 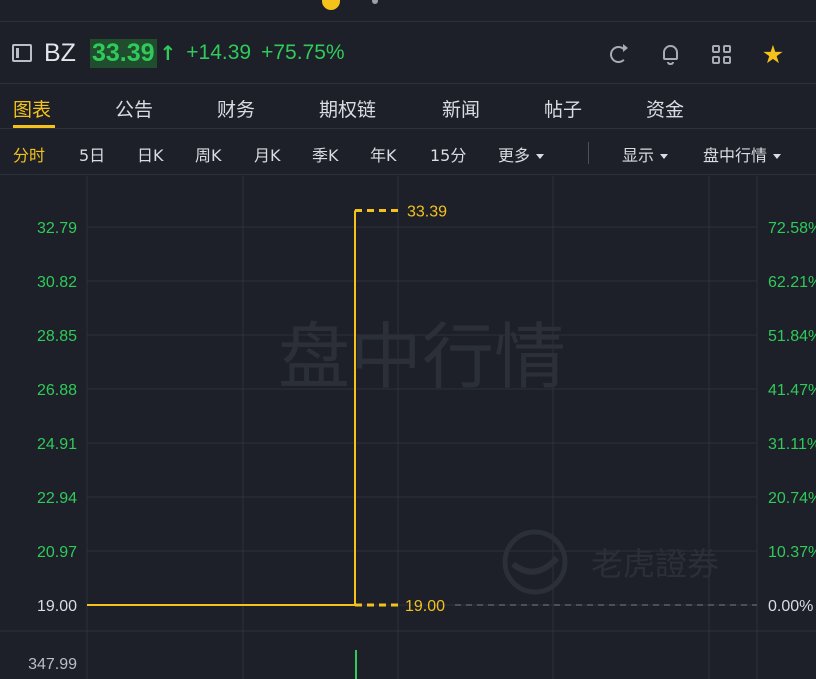 I want to click on display-label: 显示, so click(x=638, y=155).